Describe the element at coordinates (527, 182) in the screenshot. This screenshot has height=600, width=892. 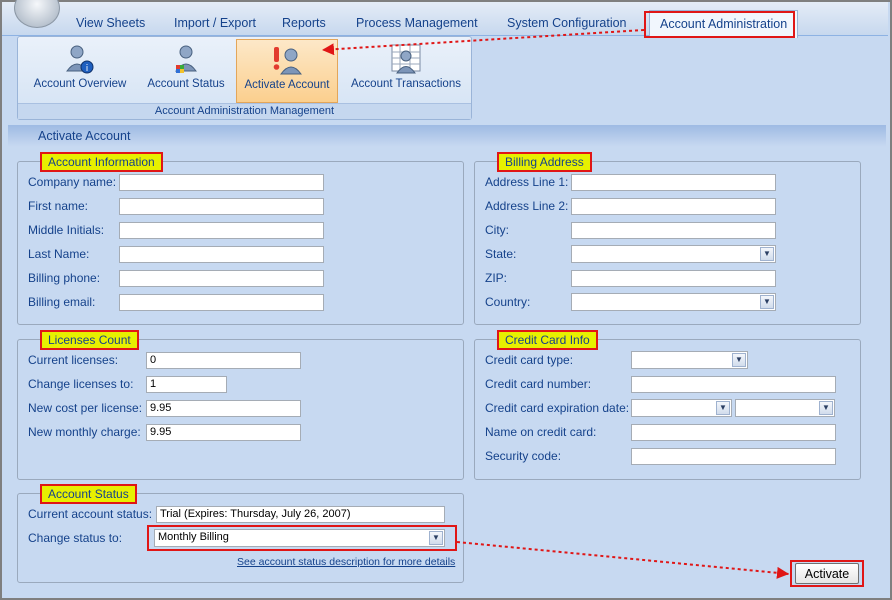
I see `address-line-1-label: Address Line 1:` at that location.